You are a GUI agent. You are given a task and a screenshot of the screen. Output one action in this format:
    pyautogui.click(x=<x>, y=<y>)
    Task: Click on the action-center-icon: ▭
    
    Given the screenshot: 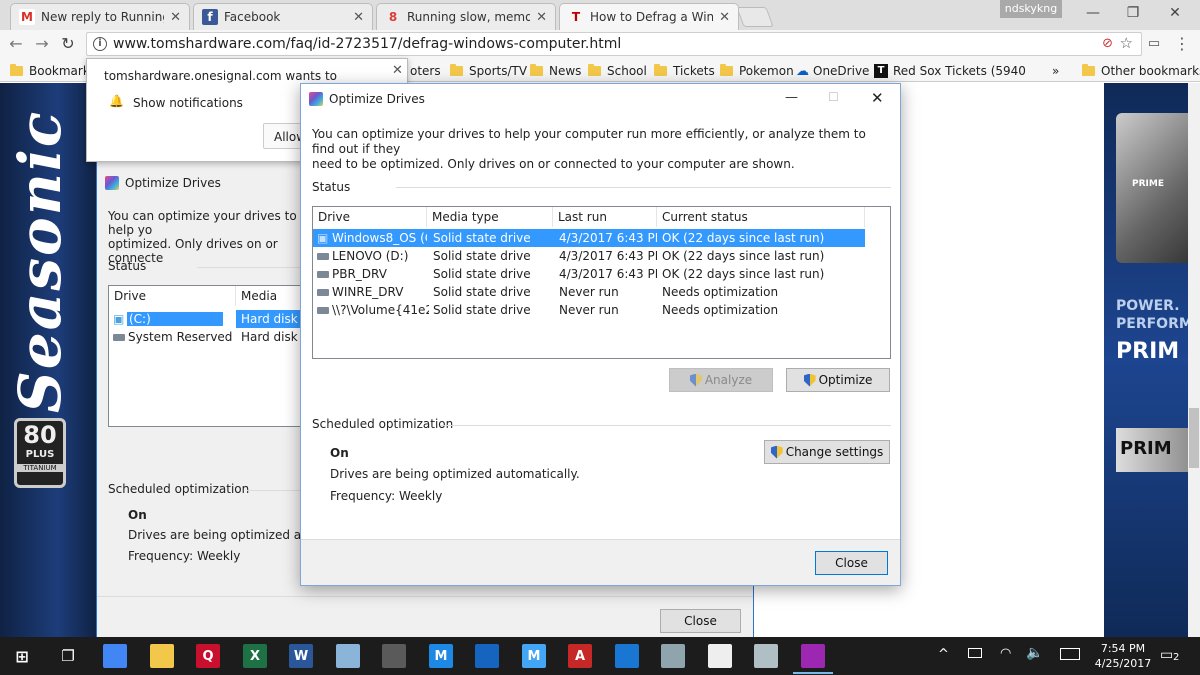 What is the action you would take?
    pyautogui.click(x=1166, y=655)
    